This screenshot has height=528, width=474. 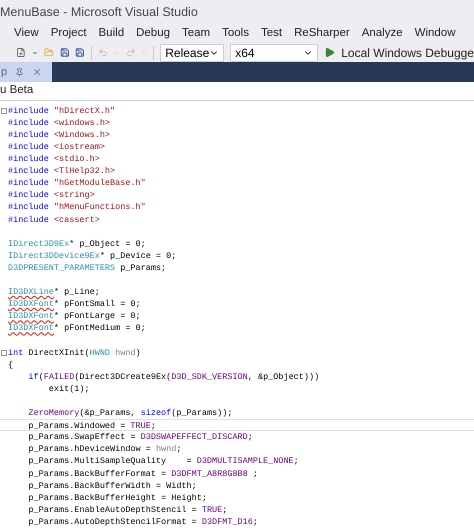 I want to click on code-line: #include "hGetModuleBase.h", so click(x=77, y=183).